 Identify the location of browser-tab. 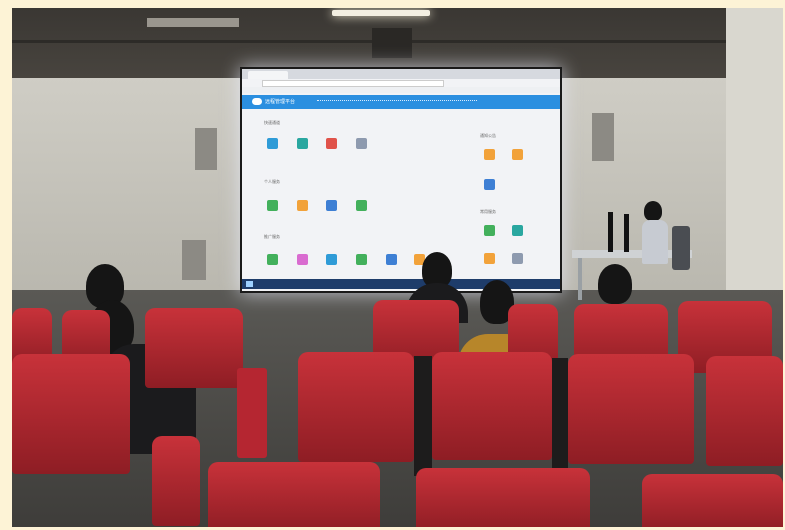
(268, 75).